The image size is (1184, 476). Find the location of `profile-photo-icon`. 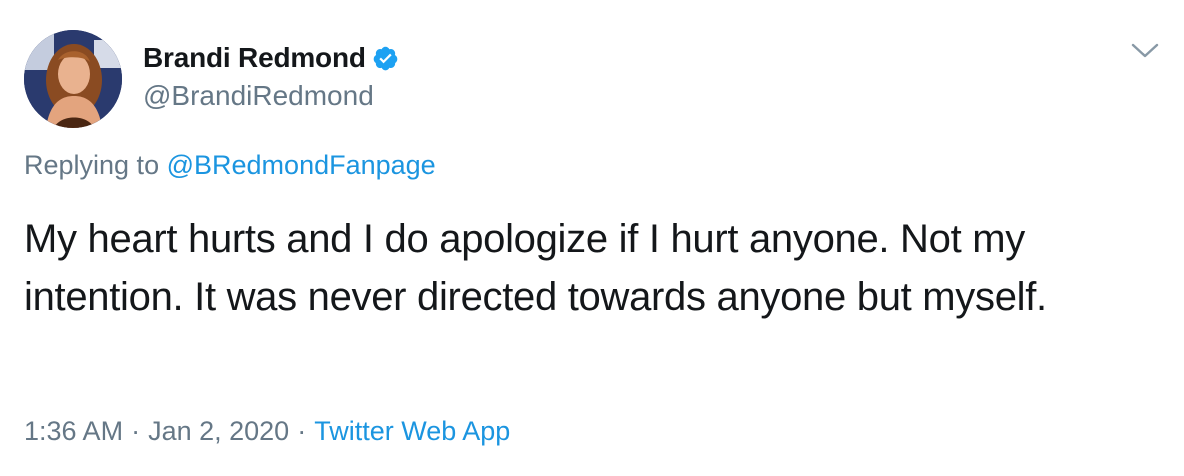

profile-photo-icon is located at coordinates (73, 79).